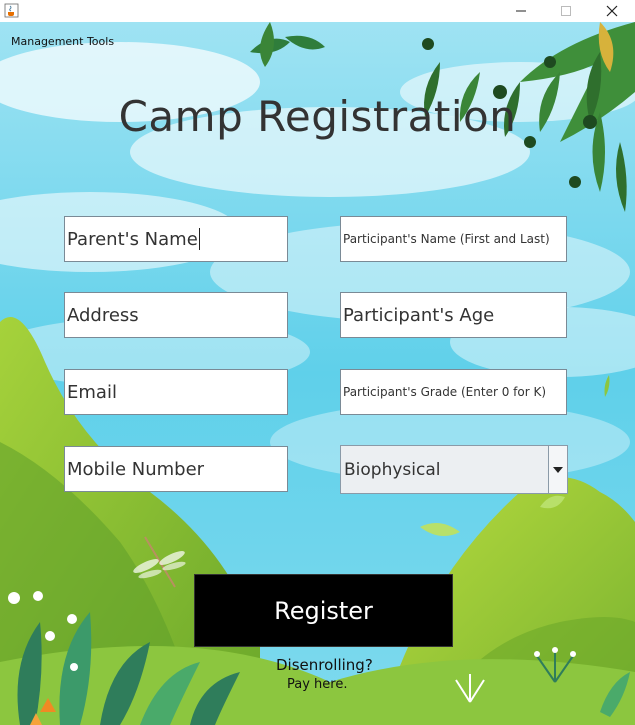  I want to click on participant-name-text: Participant's Name (First and Last), so click(446, 239).